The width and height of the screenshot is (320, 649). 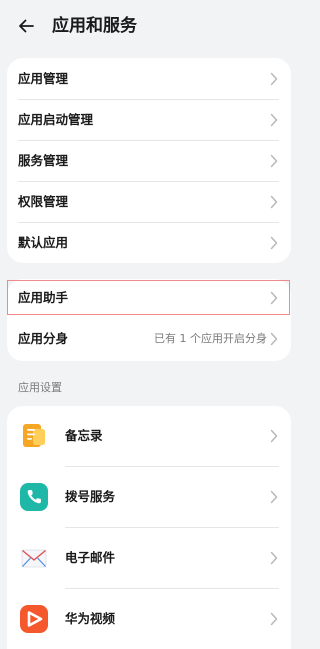 What do you see at coordinates (149, 619) in the screenshot?
I see `app-row-huawei-video: 华为视频` at bounding box center [149, 619].